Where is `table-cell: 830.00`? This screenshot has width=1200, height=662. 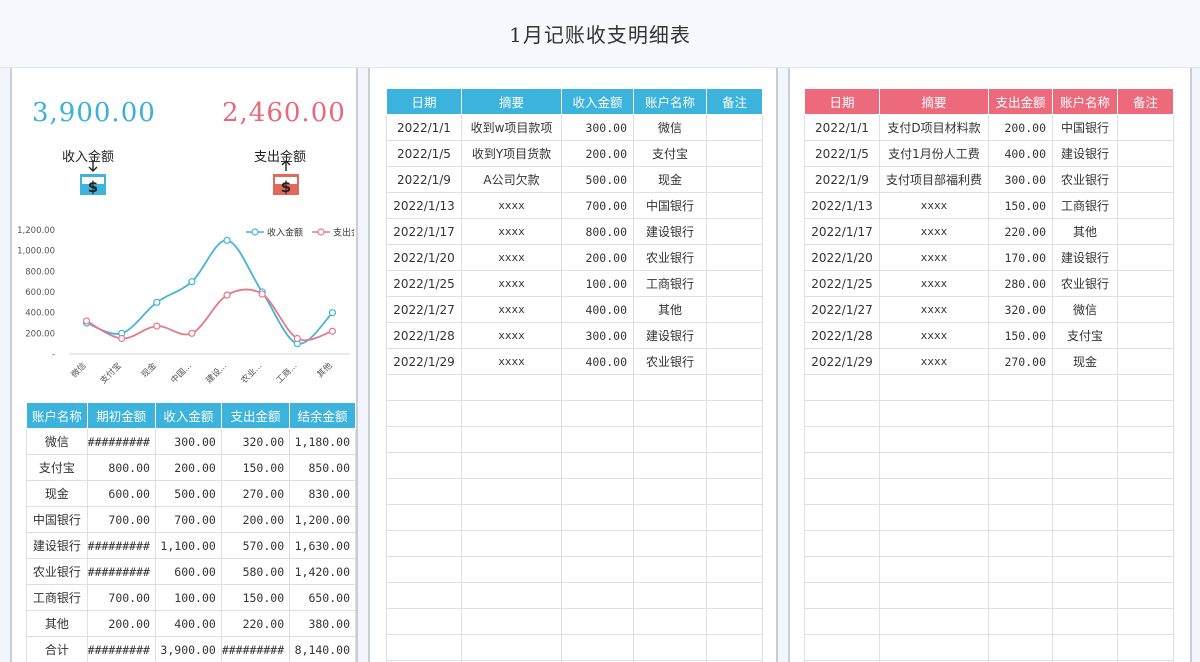 table-cell: 830.00 is located at coordinates (322, 493).